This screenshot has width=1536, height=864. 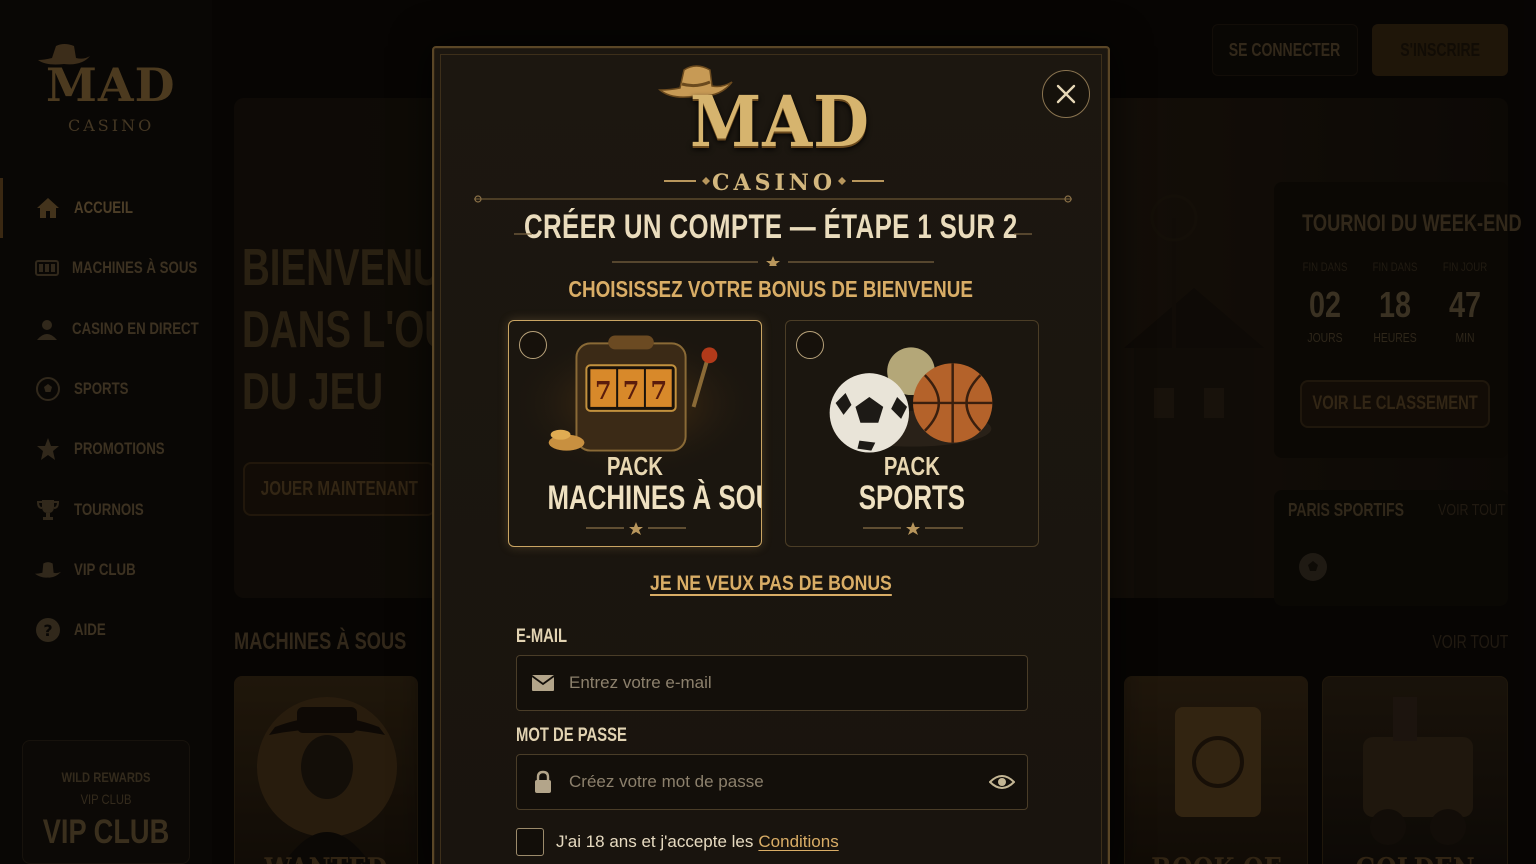 I want to click on bonus-pack-name: SPORTS, so click(x=912, y=498).